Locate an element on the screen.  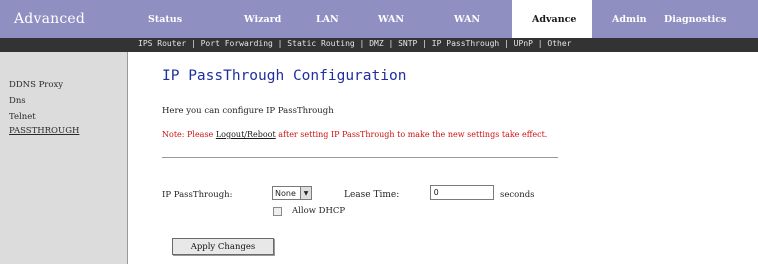
lease-time-label: Lease Time: is located at coordinates (372, 195).